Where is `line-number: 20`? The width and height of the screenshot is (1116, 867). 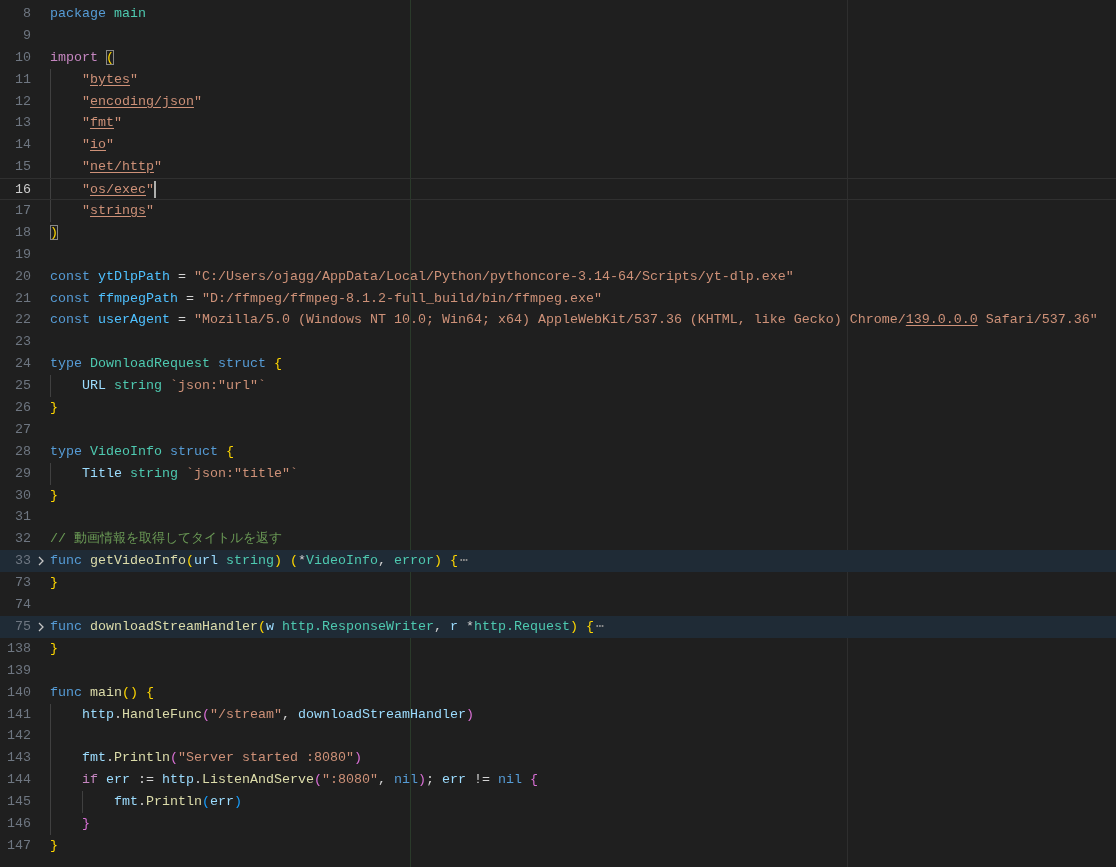
line-number: 20 is located at coordinates (22, 276).